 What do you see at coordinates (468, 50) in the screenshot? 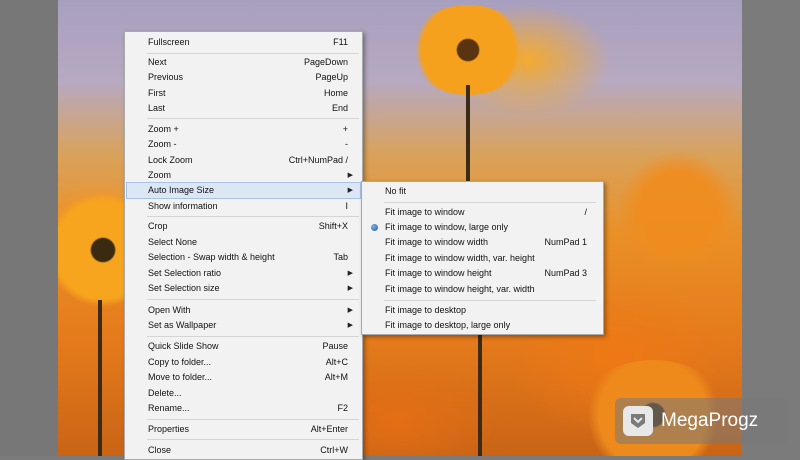
I see `flower-decoration` at bounding box center [468, 50].